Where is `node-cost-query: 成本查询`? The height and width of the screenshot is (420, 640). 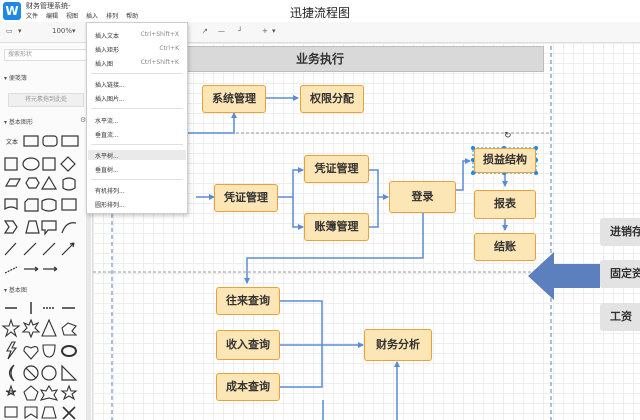
node-cost-query: 成本查询 is located at coordinates (248, 387).